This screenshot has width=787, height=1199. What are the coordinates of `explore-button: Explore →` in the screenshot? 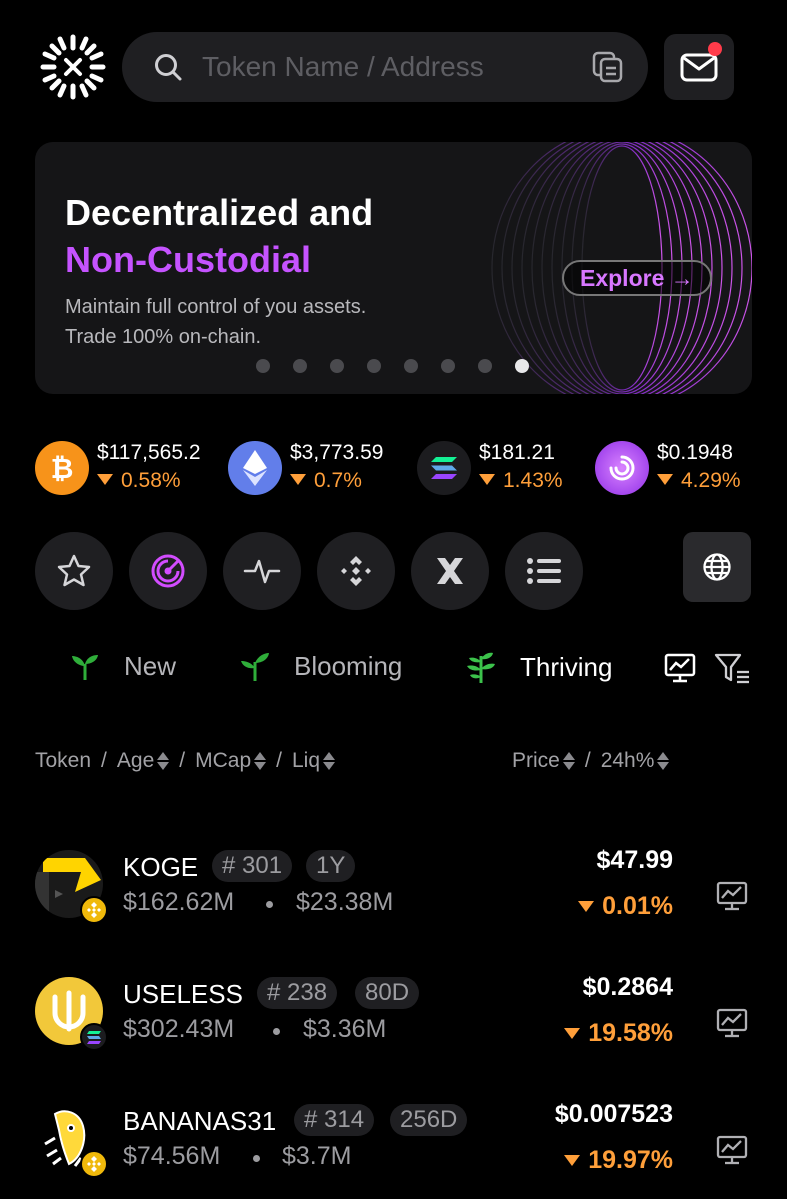 It's located at (637, 278).